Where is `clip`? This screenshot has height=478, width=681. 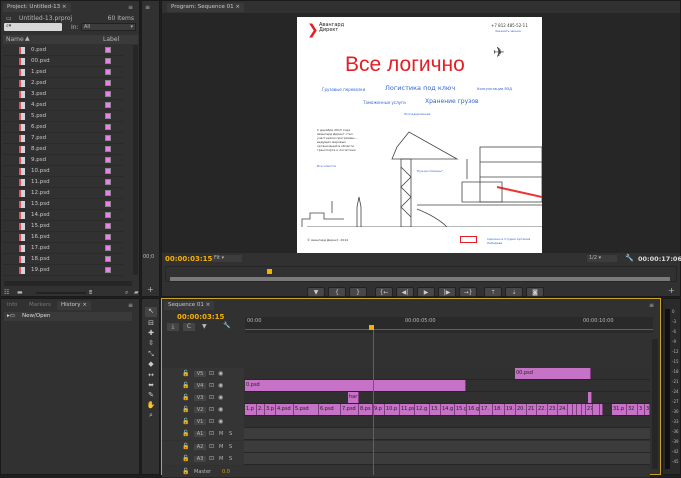
clip is located at coordinates (596, 409).